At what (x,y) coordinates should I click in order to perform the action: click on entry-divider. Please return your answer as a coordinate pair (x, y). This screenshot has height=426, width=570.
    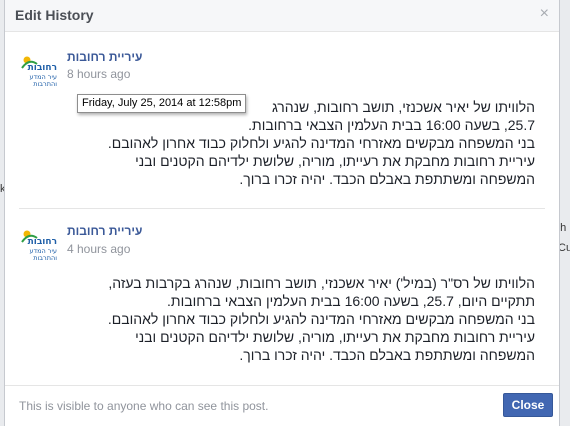
    Looking at the image, I should click on (282, 208).